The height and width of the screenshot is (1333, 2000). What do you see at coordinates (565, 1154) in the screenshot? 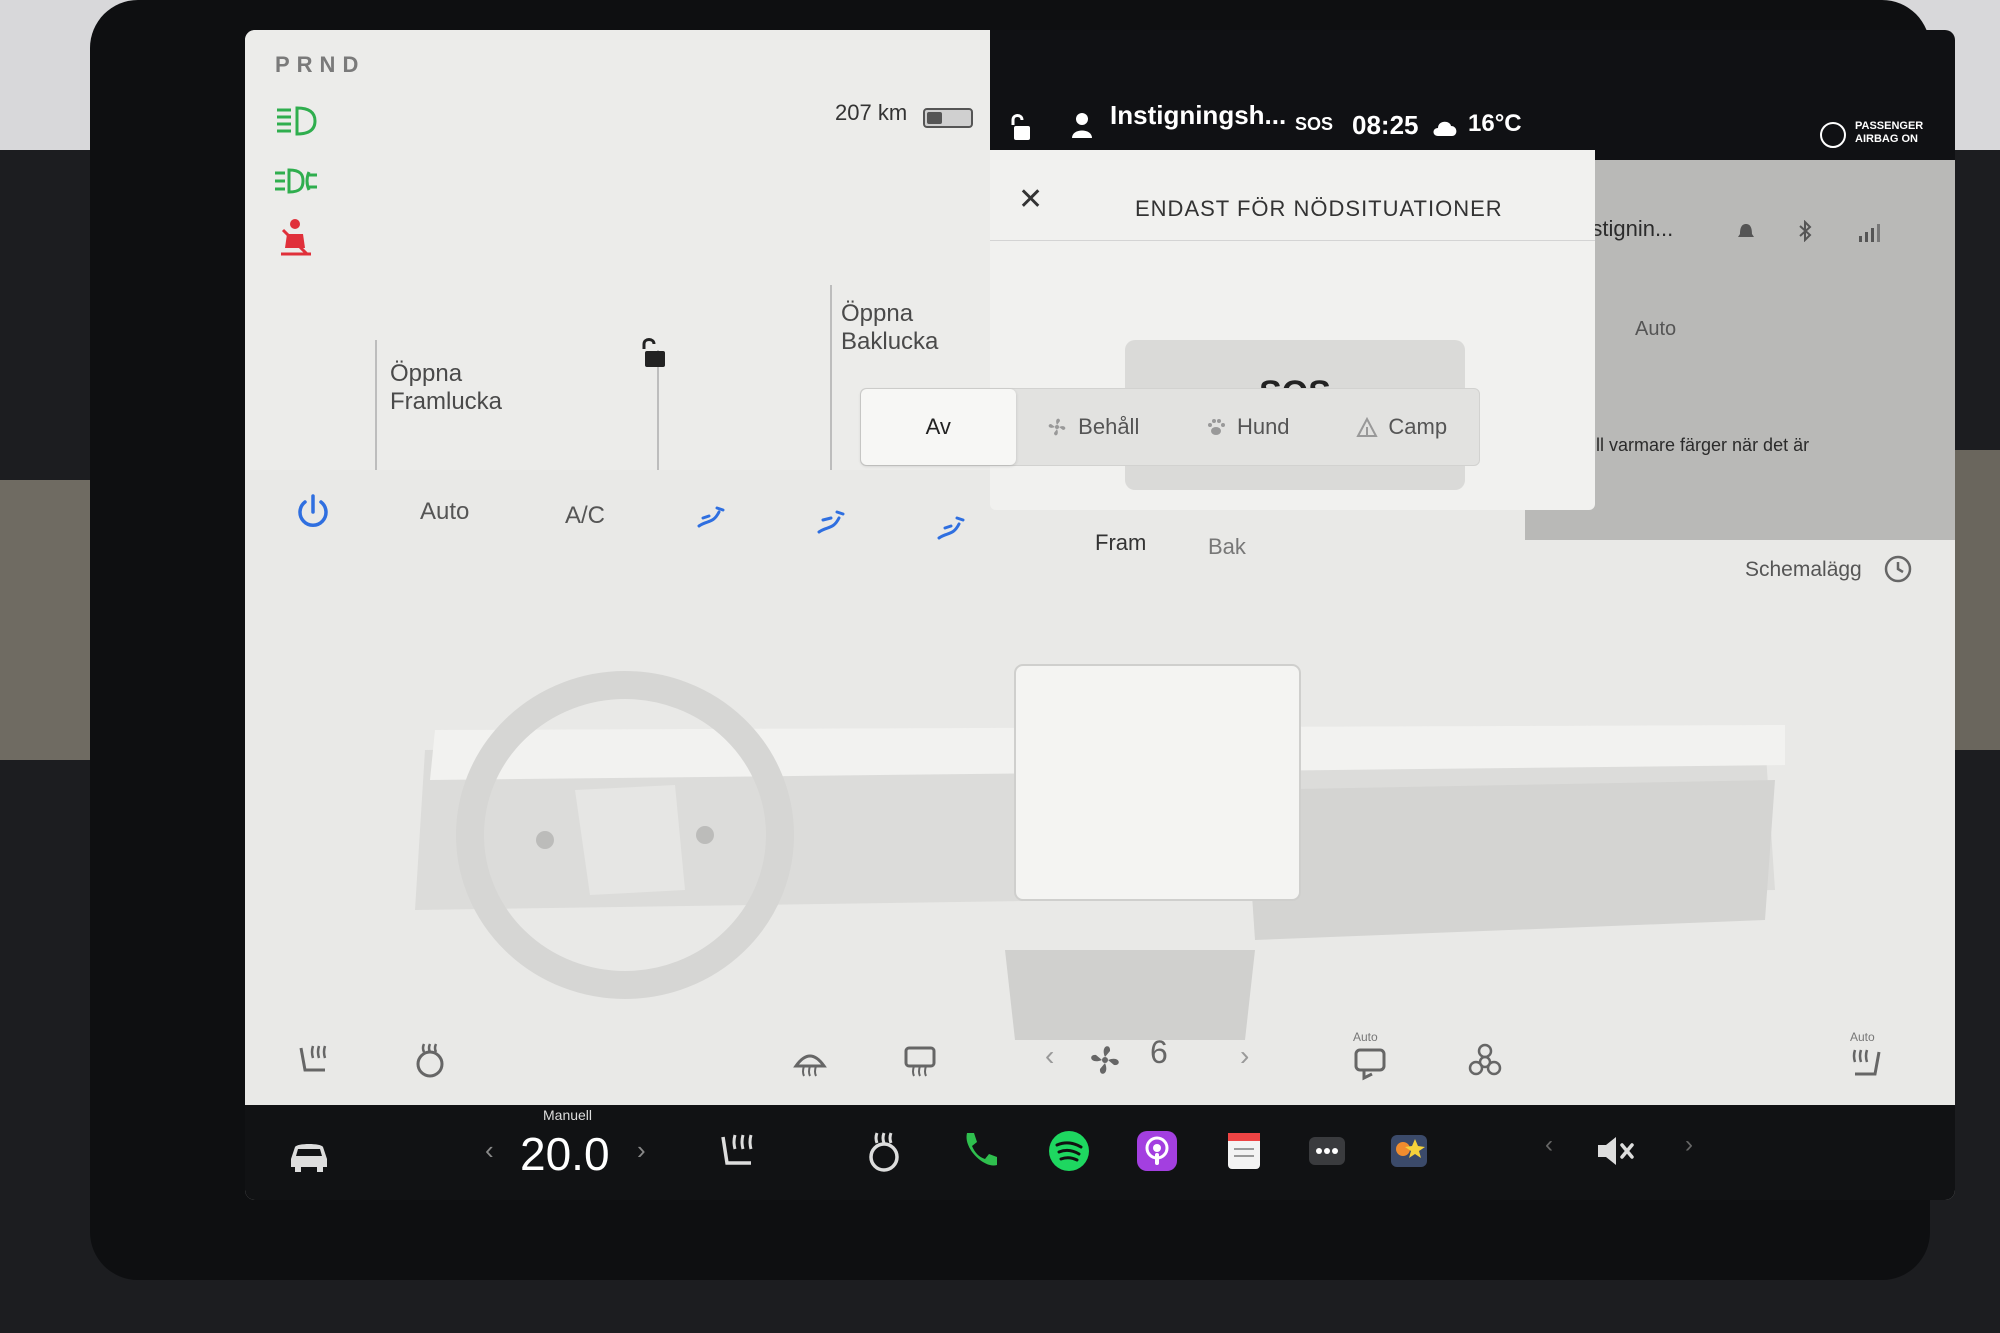
I see `cabin-temperature: 20.0` at bounding box center [565, 1154].